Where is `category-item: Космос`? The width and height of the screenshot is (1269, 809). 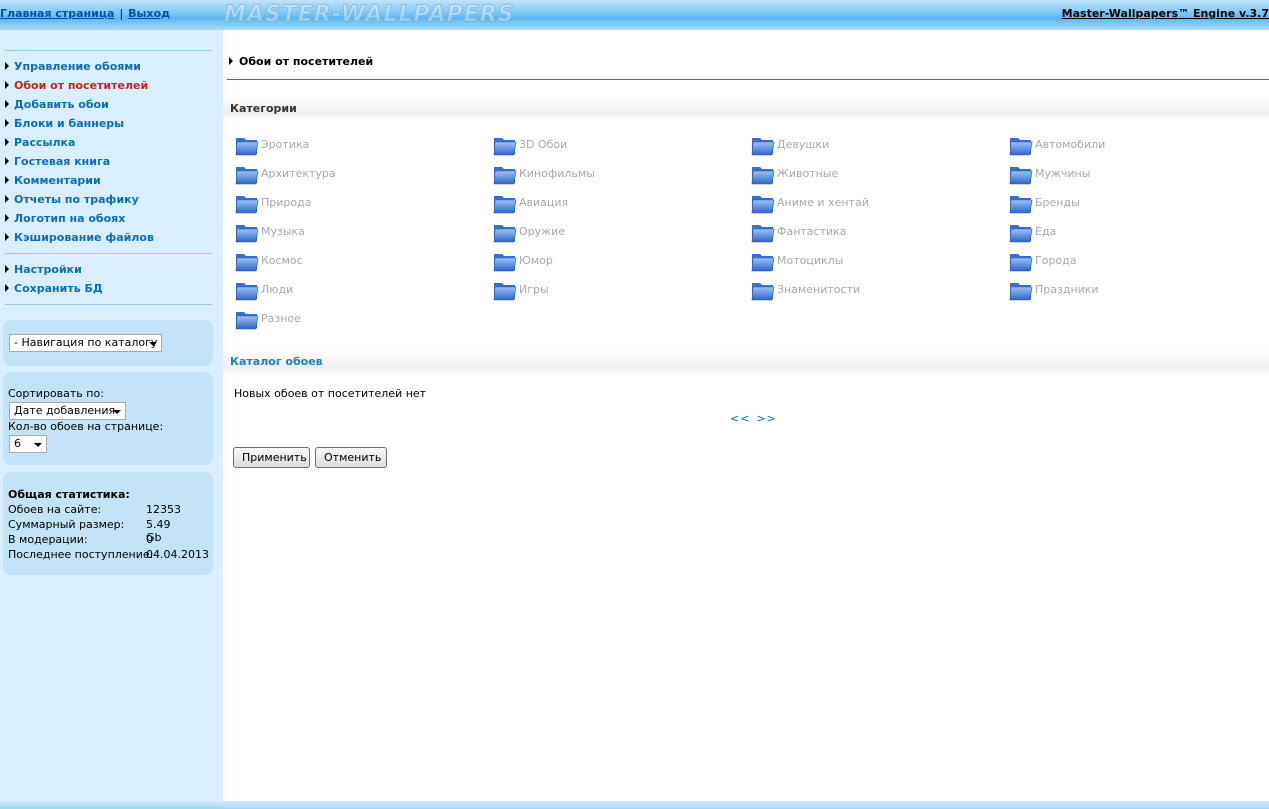
category-item: Космос is located at coordinates (269, 260).